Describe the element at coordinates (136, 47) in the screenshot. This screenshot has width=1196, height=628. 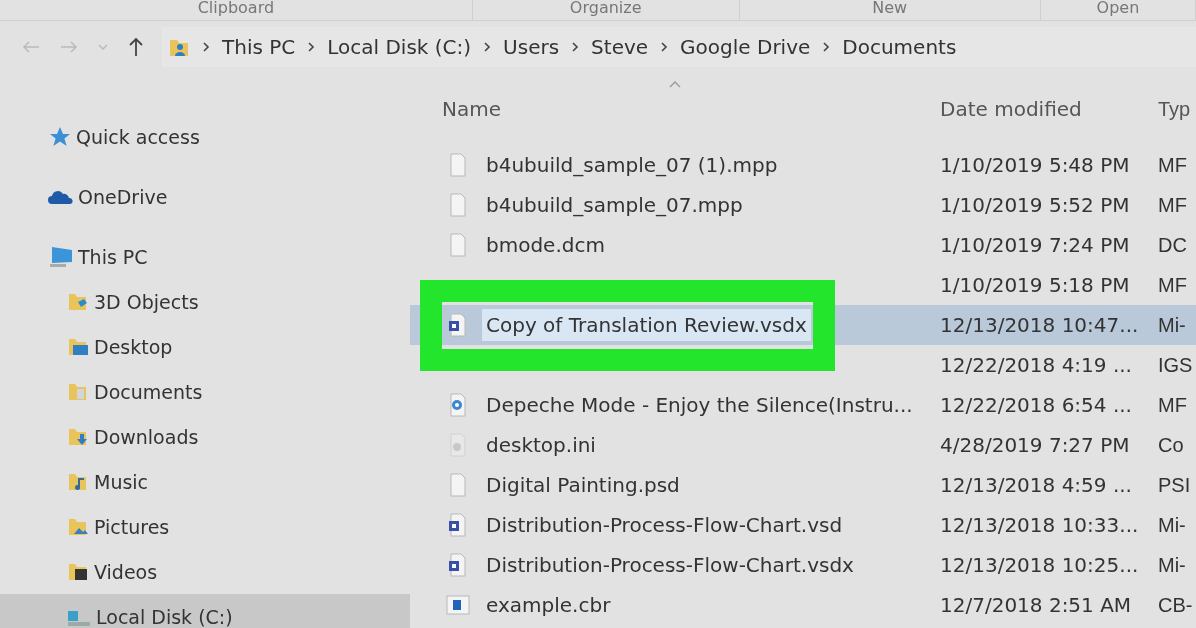
I see `up-button` at that location.